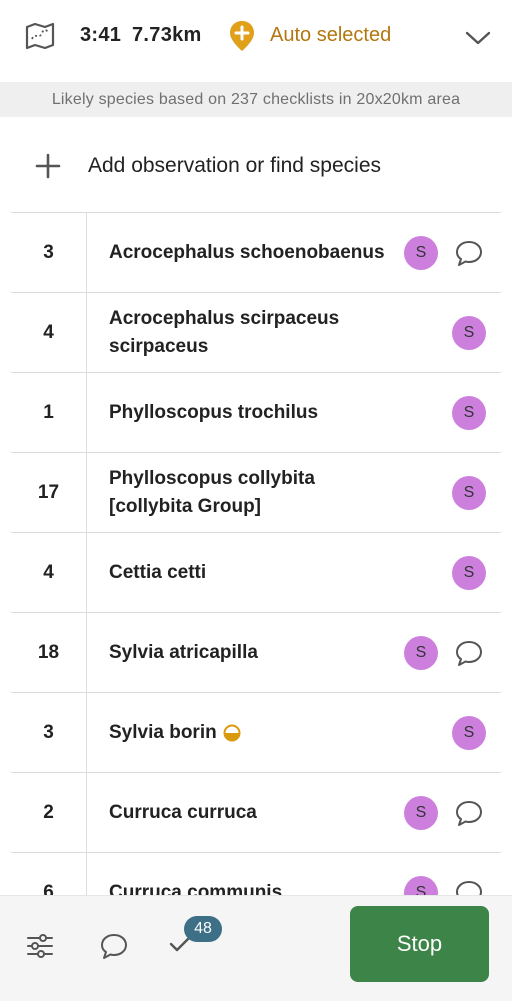  I want to click on species-row: 4 Acrocephalus scirpaceus scirpaceus S, so click(256, 333).